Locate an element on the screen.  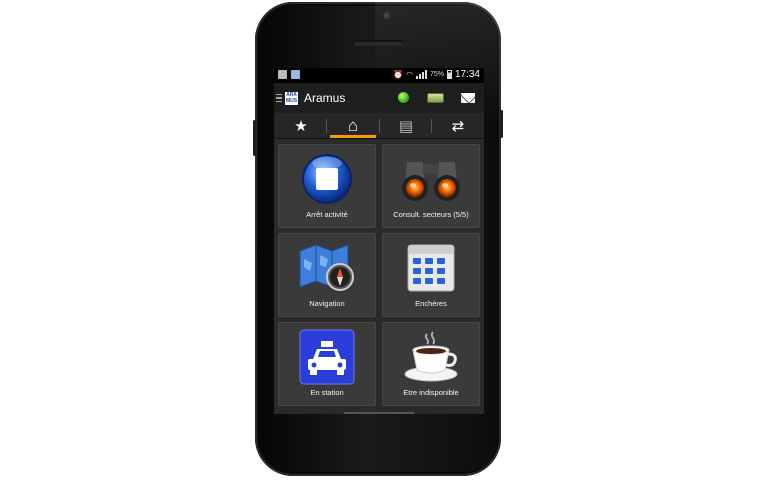
taxi-sign-icon is located at coordinates (435, 98).